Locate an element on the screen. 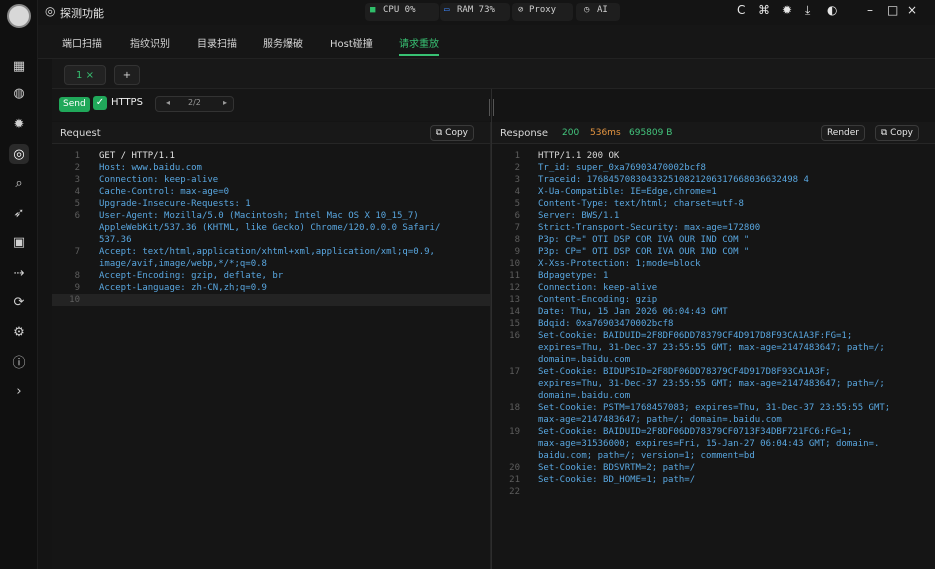  request-title: Request is located at coordinates (80, 133).